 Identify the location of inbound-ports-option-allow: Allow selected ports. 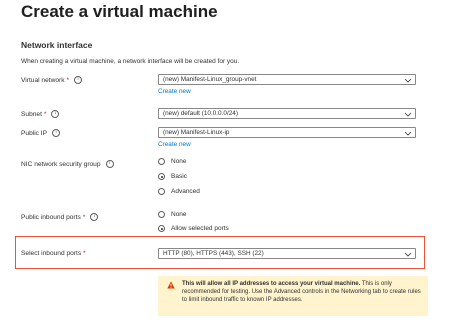
(193, 228).